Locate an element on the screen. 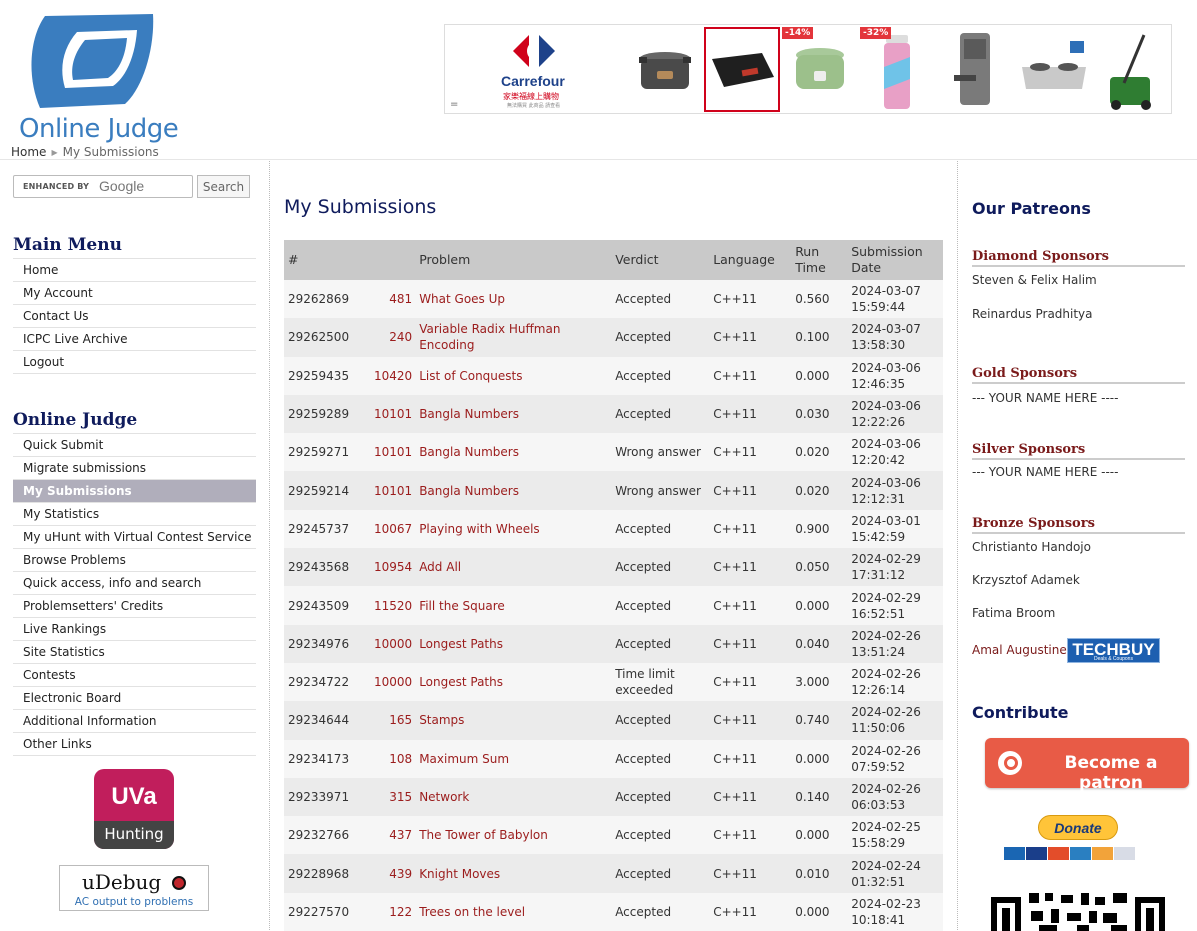 The width and height of the screenshot is (1197, 931). problem-title-link: Knight Moves is located at coordinates (513, 873).